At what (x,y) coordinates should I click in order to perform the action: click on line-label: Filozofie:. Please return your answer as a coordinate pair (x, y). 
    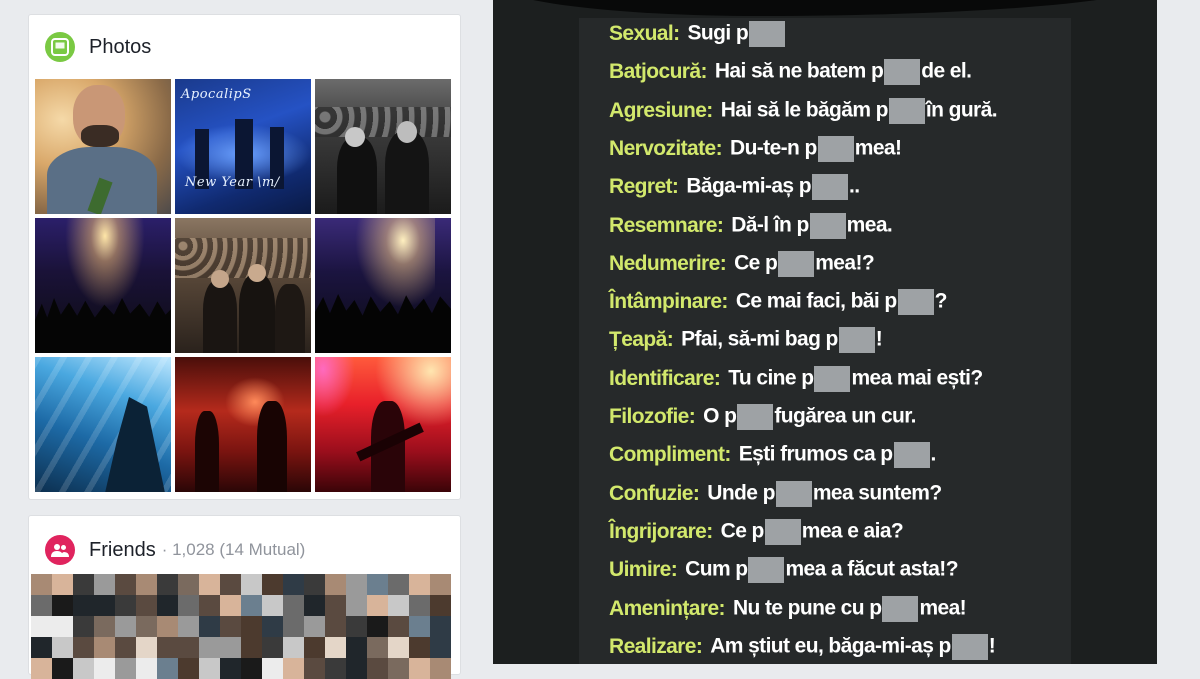
    Looking at the image, I should click on (652, 416).